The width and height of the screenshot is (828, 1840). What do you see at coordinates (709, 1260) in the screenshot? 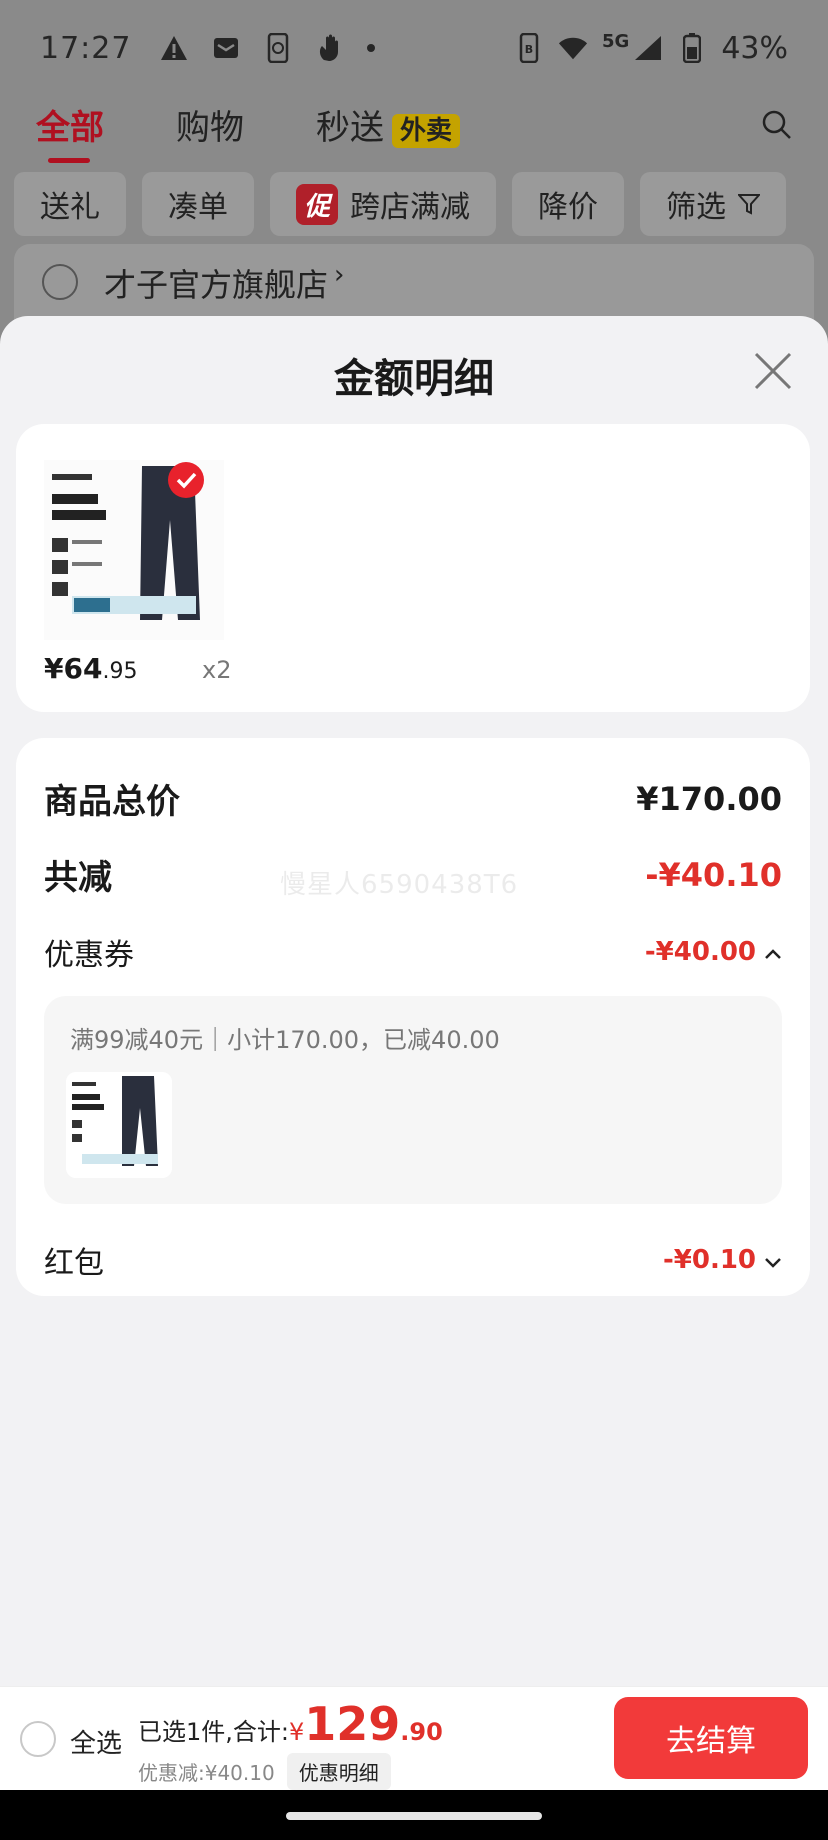
I see `red-packet-value: -¥0.10` at bounding box center [709, 1260].